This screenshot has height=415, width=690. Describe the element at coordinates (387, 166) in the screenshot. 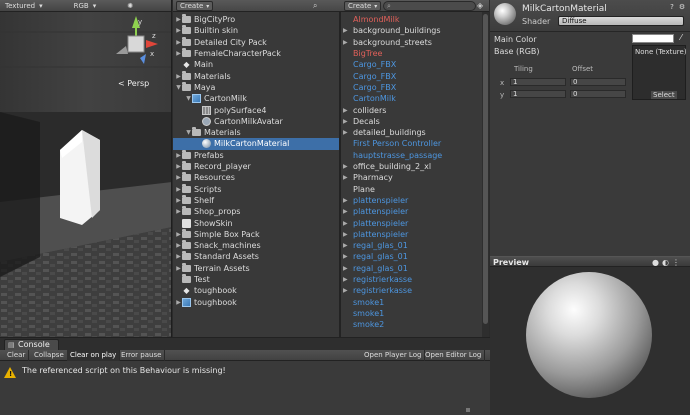

I see `asset-item: ▶ office_building_2_xl` at that location.